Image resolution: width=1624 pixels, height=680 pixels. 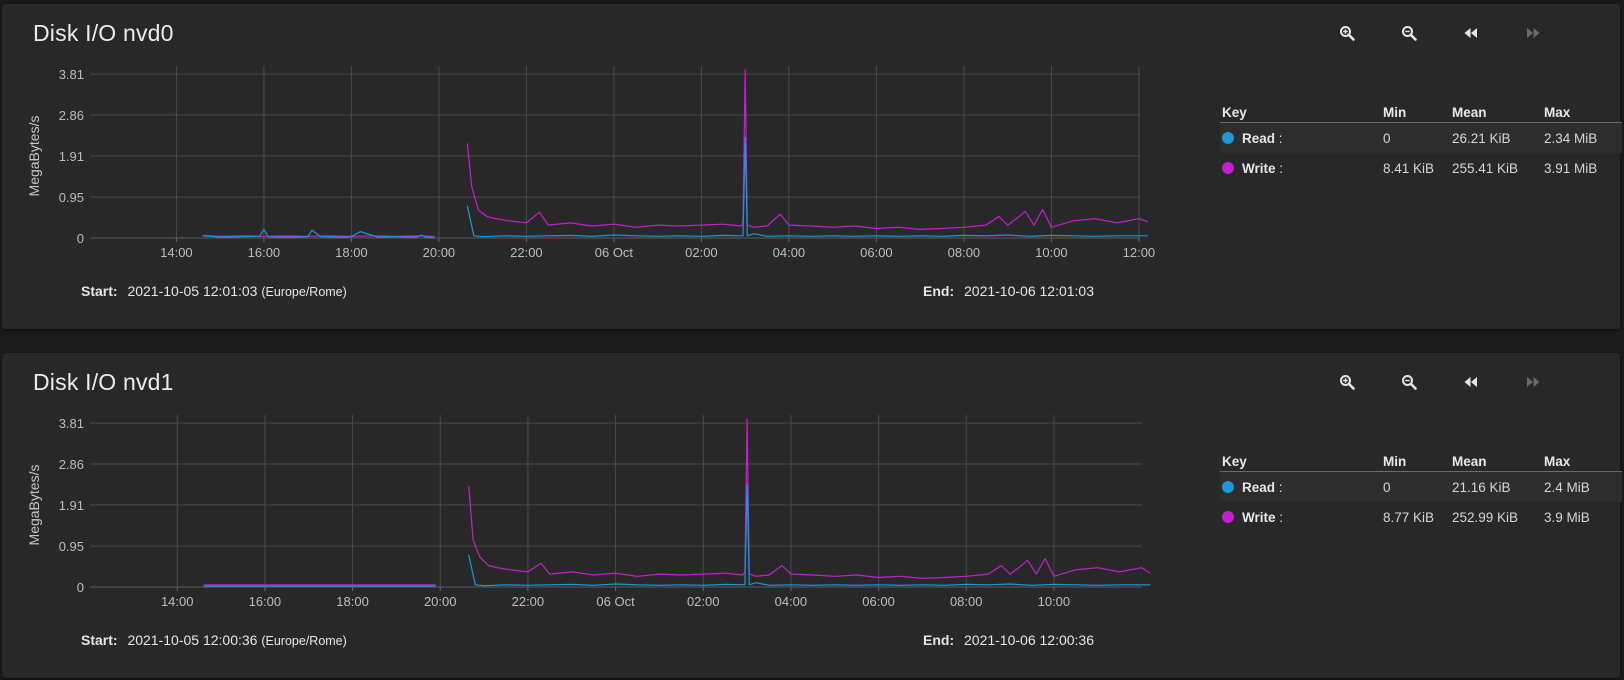 I want to click on series-line-read, so click(x=677, y=535).